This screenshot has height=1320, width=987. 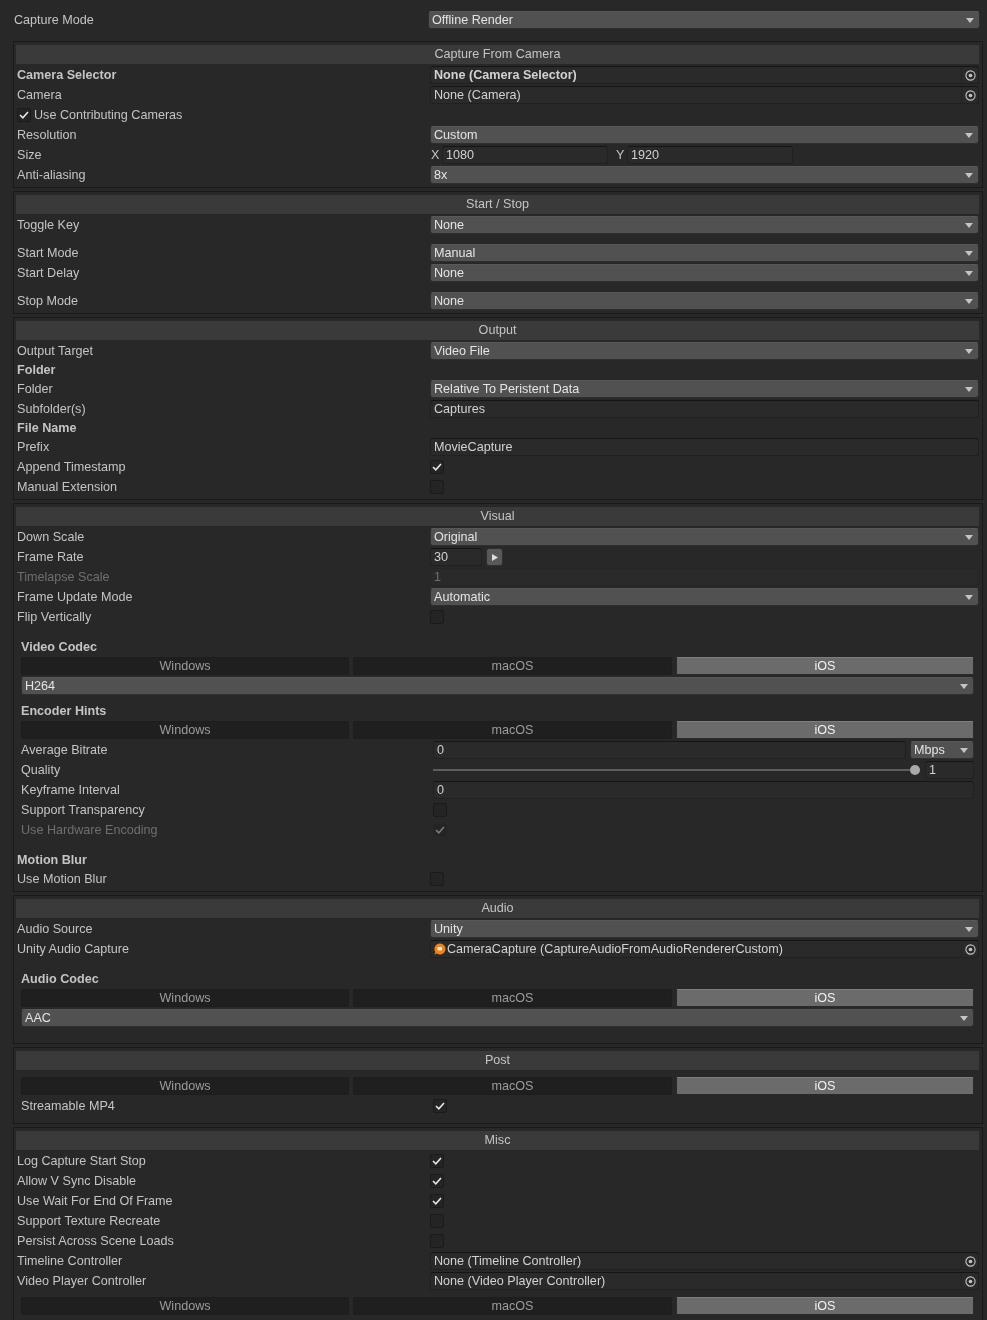 I want to click on field-label: Persist Across Scene Loads, so click(x=96, y=1241).